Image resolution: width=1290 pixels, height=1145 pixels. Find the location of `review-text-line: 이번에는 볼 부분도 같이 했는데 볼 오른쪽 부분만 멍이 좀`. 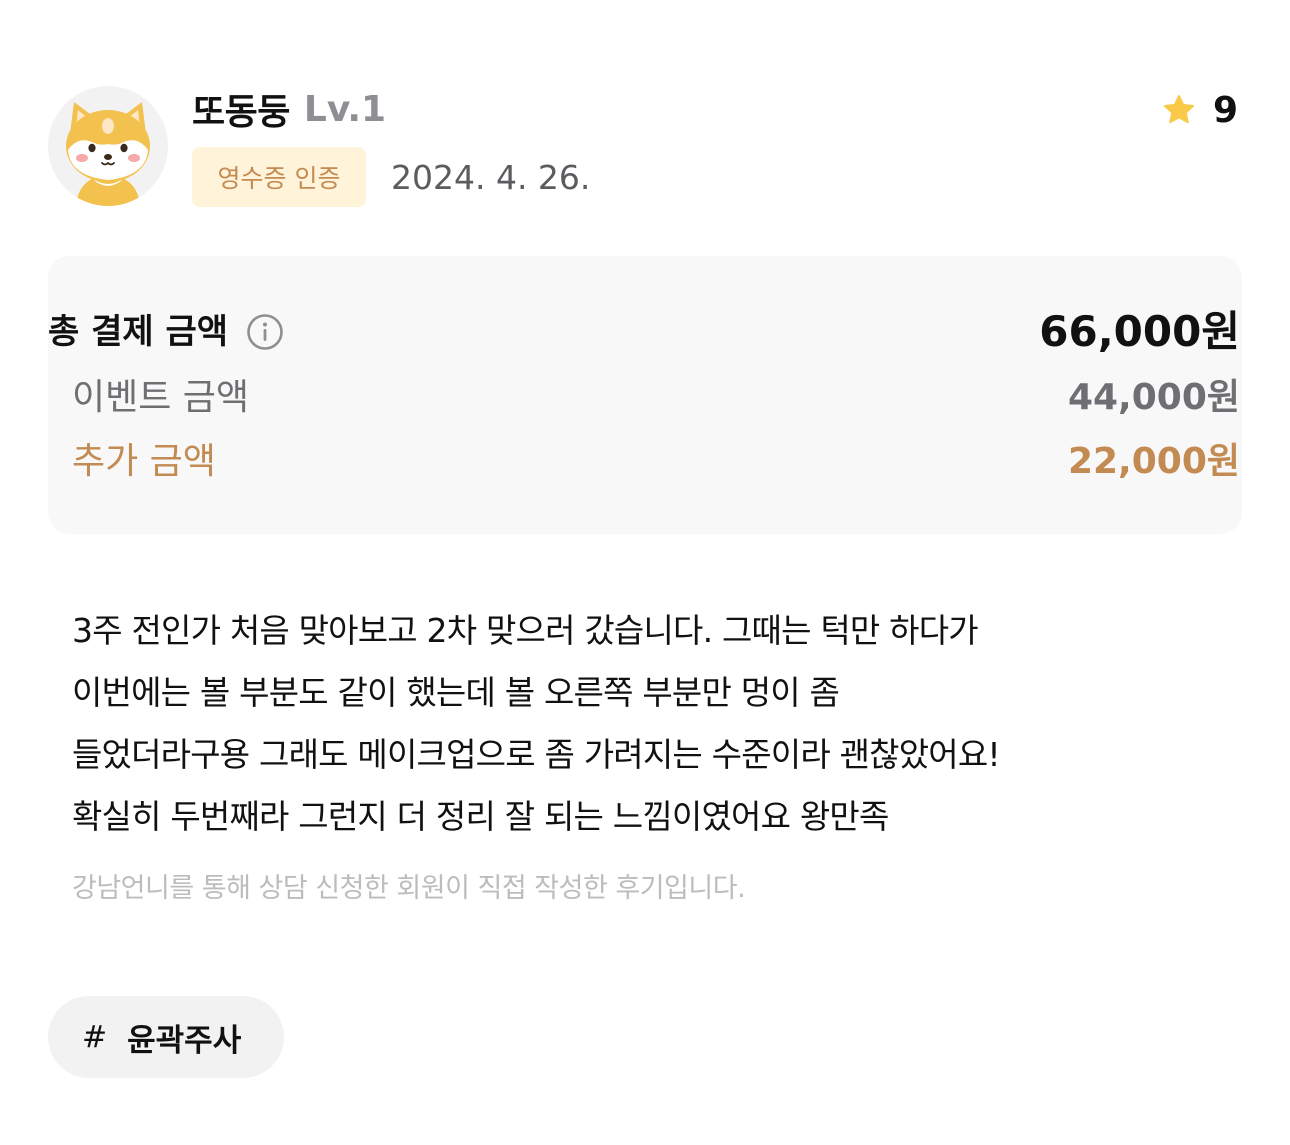

review-text-line: 이번에는 볼 부분도 같이 했는데 볼 오른쪽 부분만 멍이 좀 is located at coordinates (456, 692).